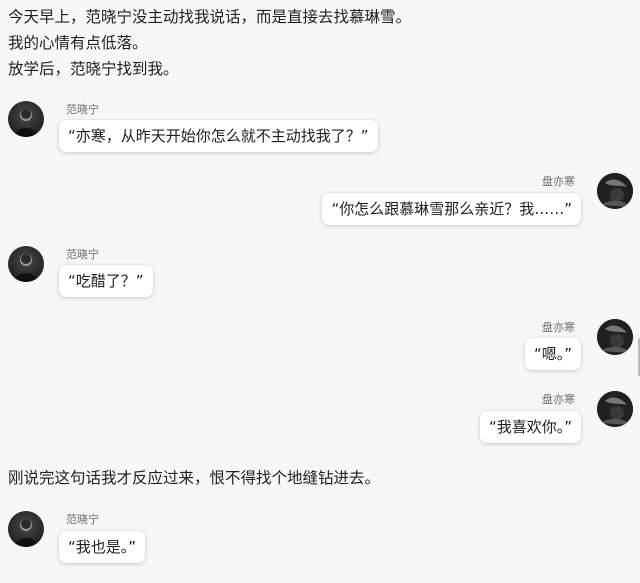  Describe the element at coordinates (530, 427) in the screenshot. I see `message-bubble: “我喜欢你。”` at that location.